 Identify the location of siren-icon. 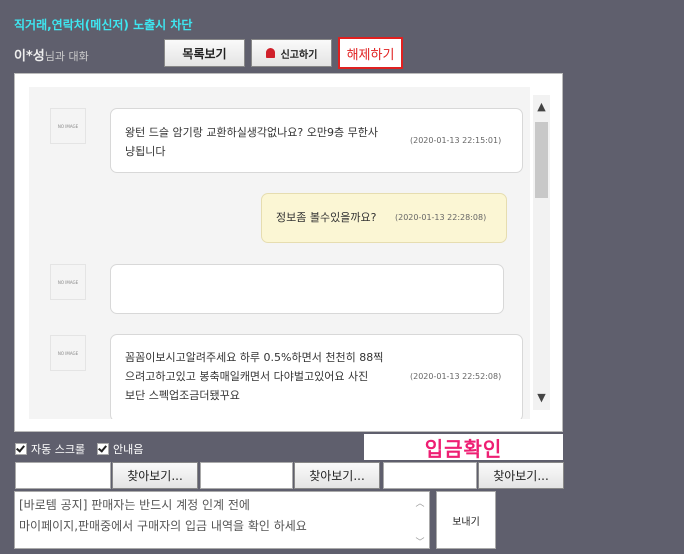
(270, 53).